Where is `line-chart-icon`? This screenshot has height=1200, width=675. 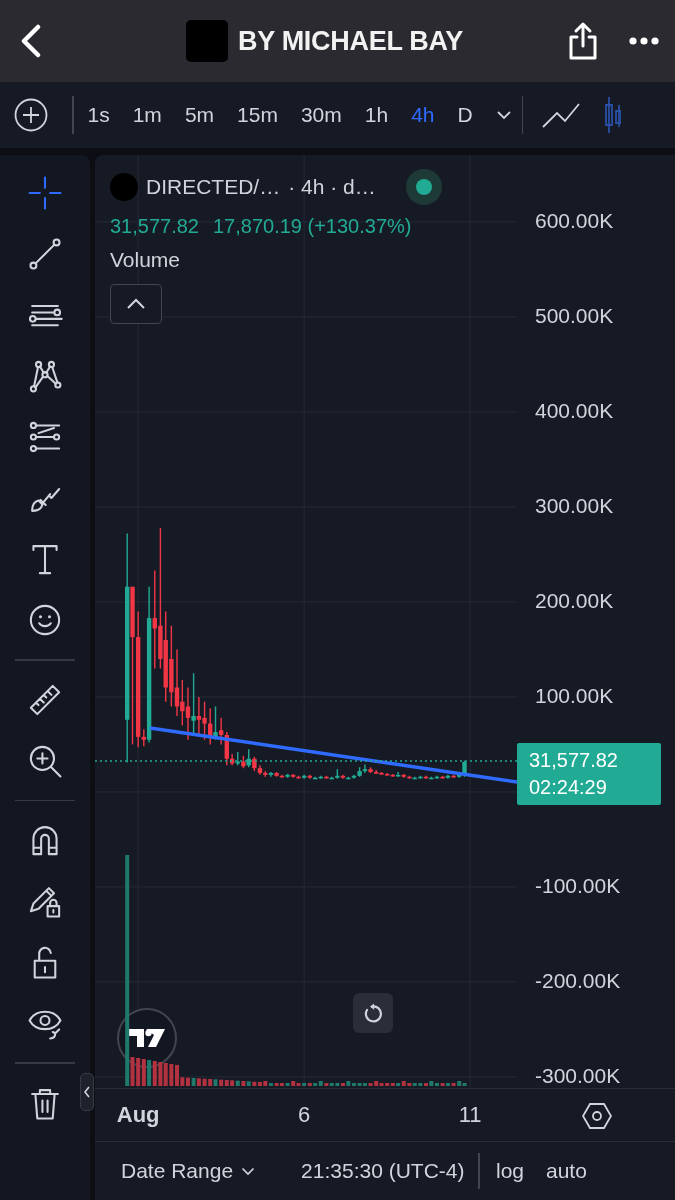 line-chart-icon is located at coordinates (561, 115).